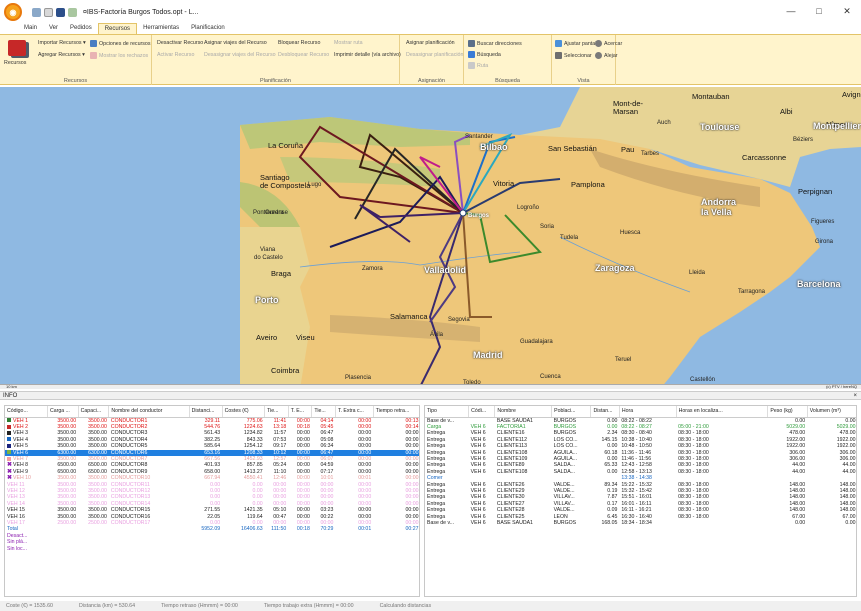  What do you see at coordinates (348, 43) in the screenshot?
I see `mostrar-ruta-button: Mostrar ruta` at bounding box center [348, 43].